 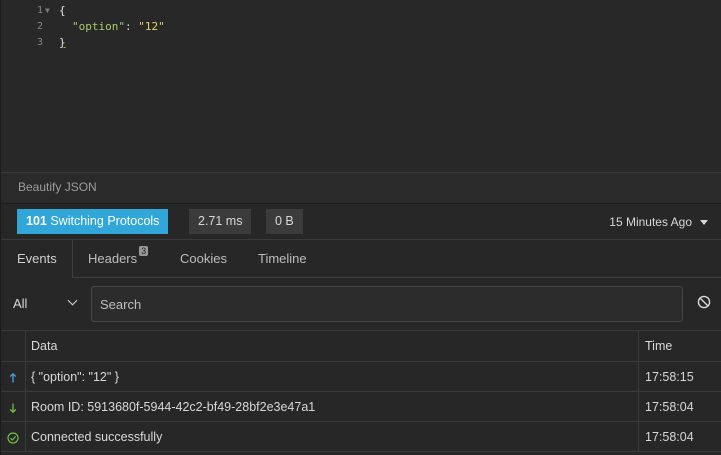 What do you see at coordinates (284, 221) in the screenshot?
I see `response-size-badge: 0 B` at bounding box center [284, 221].